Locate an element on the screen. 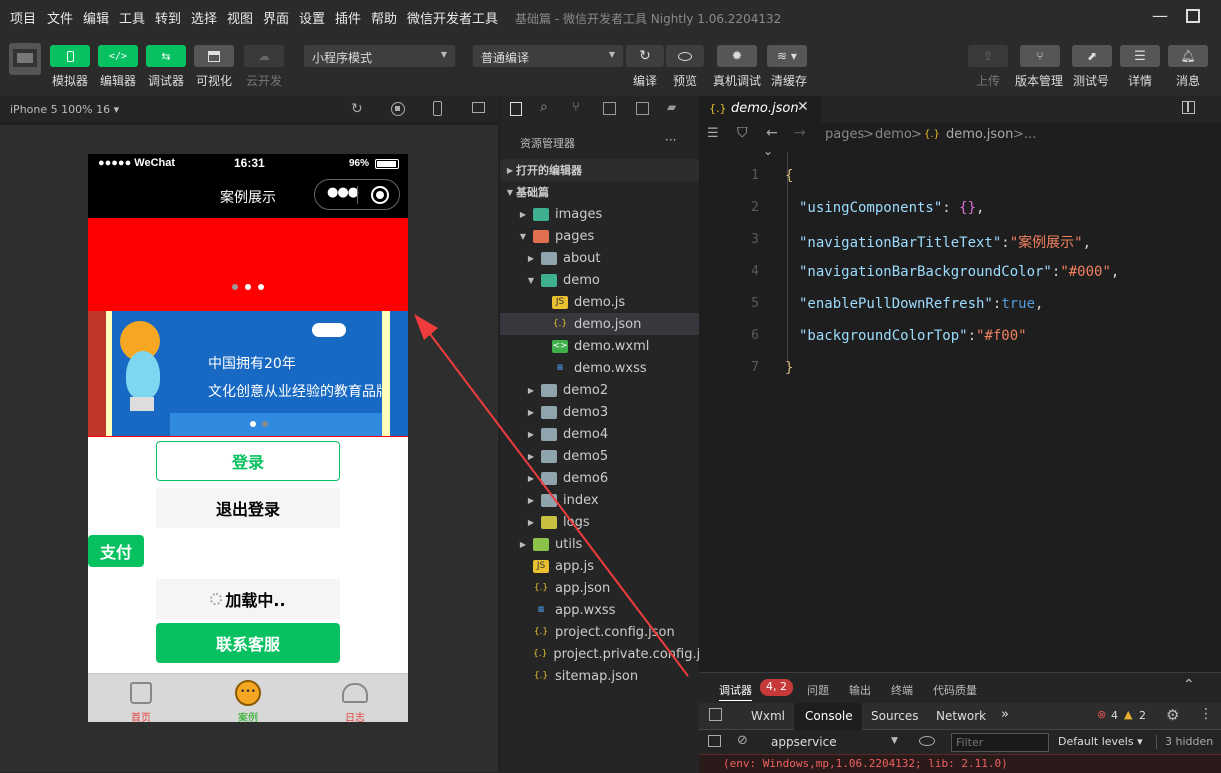 This screenshot has width=1221, height=773. annotation-arrow is located at coordinates (551, 495).